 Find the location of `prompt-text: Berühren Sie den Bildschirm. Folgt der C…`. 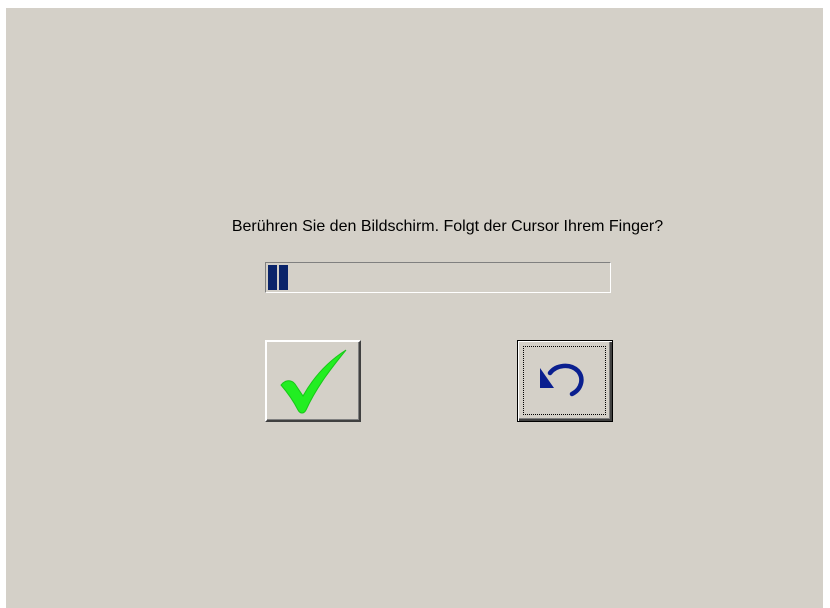

prompt-text: Berühren Sie den Bildschirm. Folgt der C… is located at coordinates (447, 226).